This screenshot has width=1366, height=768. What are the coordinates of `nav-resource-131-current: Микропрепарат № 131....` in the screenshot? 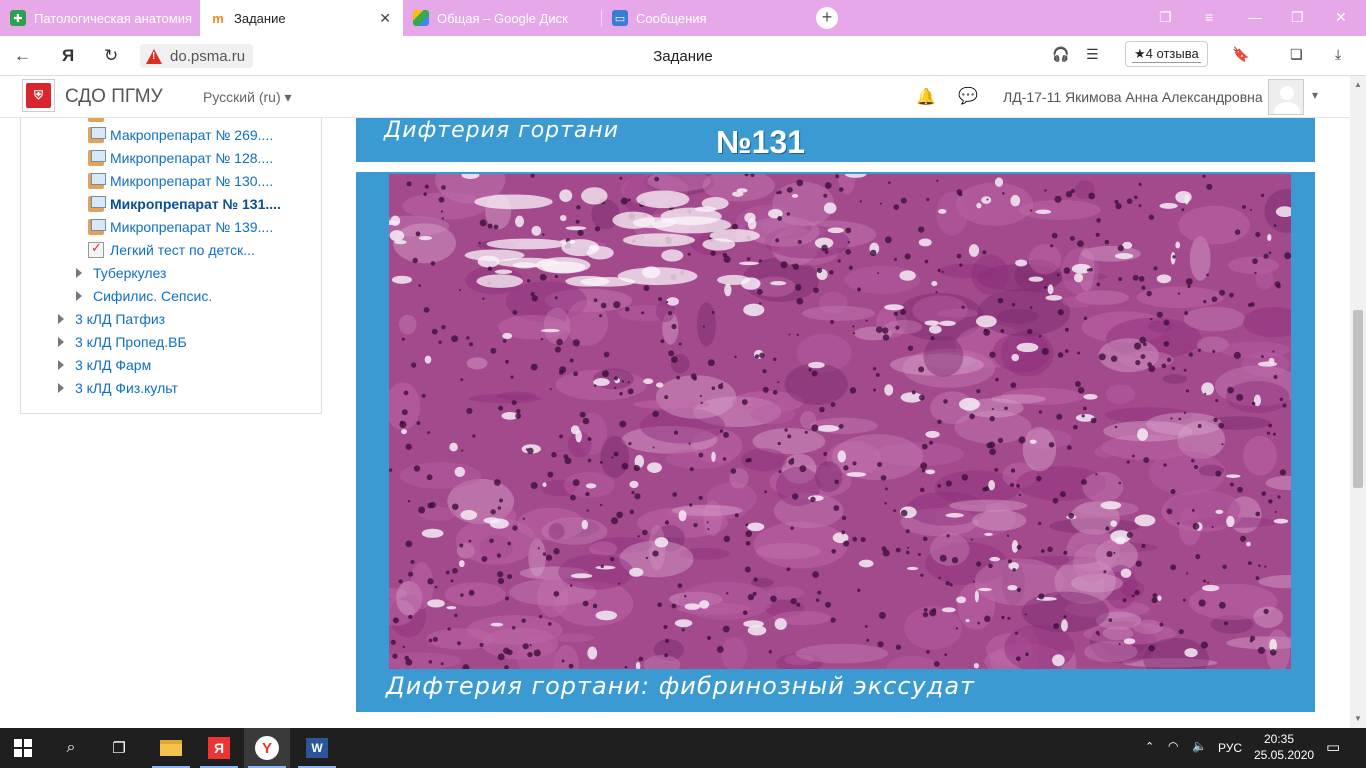 It's located at (184, 204).